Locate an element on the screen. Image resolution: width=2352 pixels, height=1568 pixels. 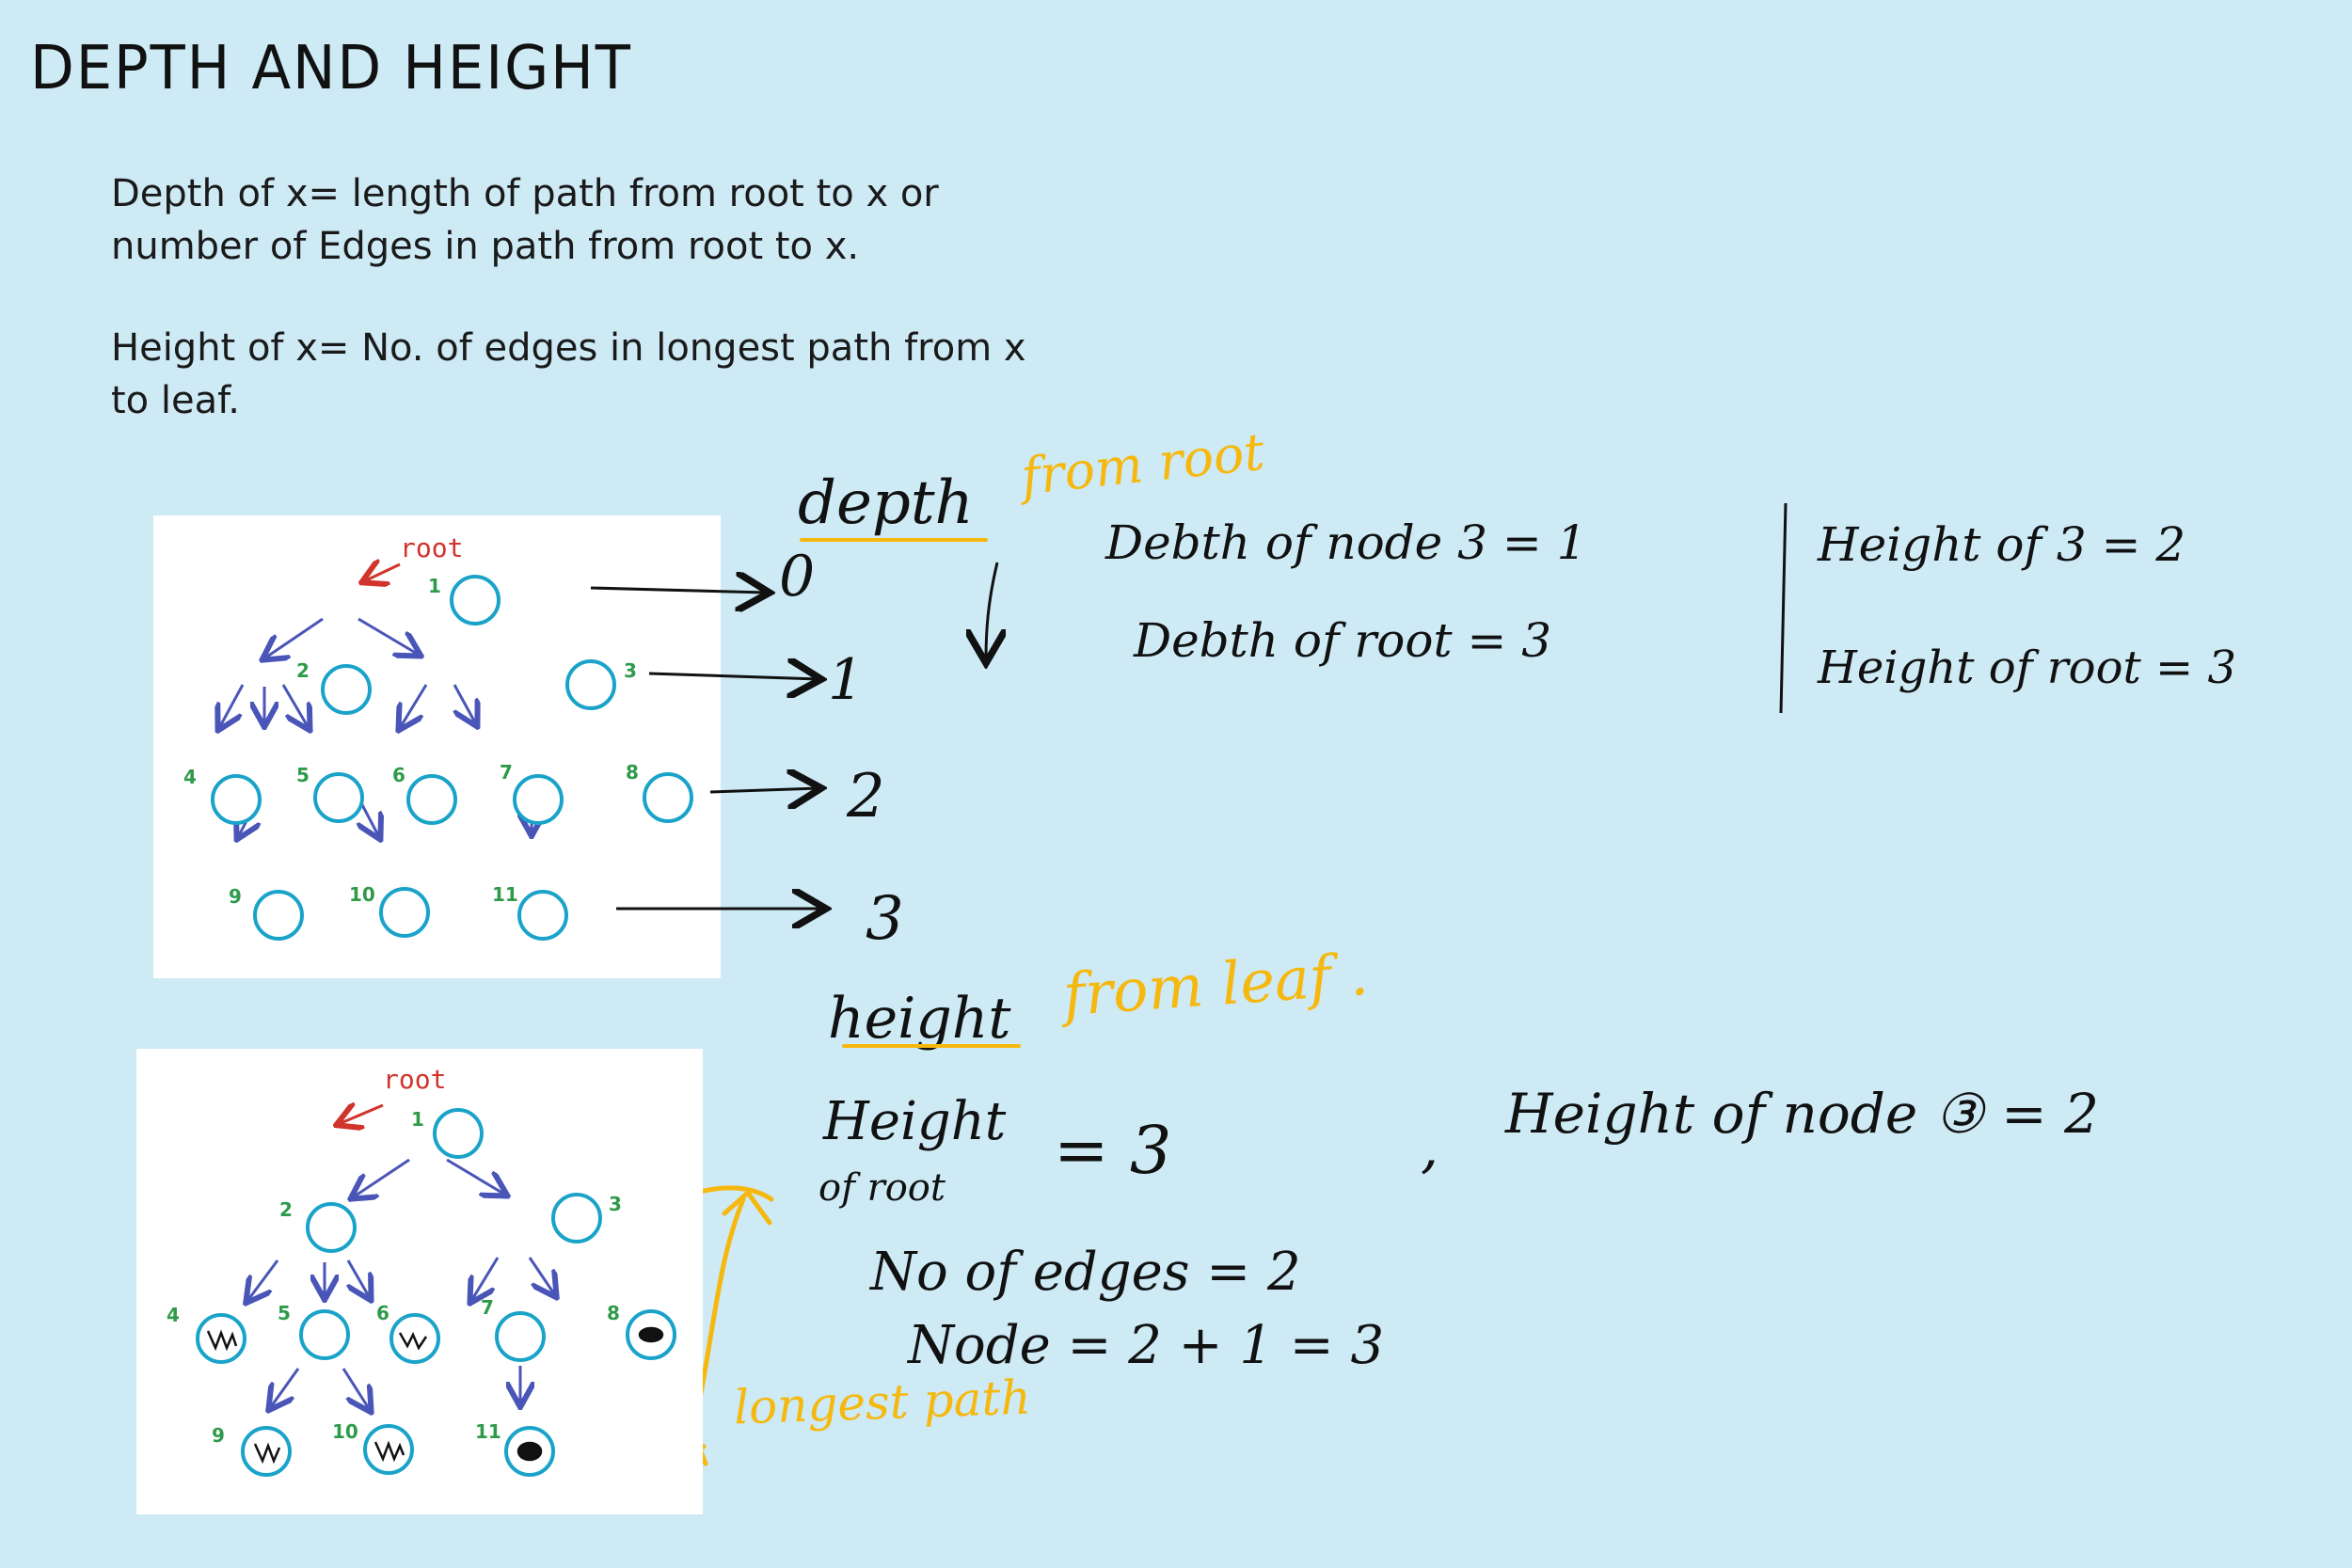
svg-text: 2 is located at coordinates (286, 1210).